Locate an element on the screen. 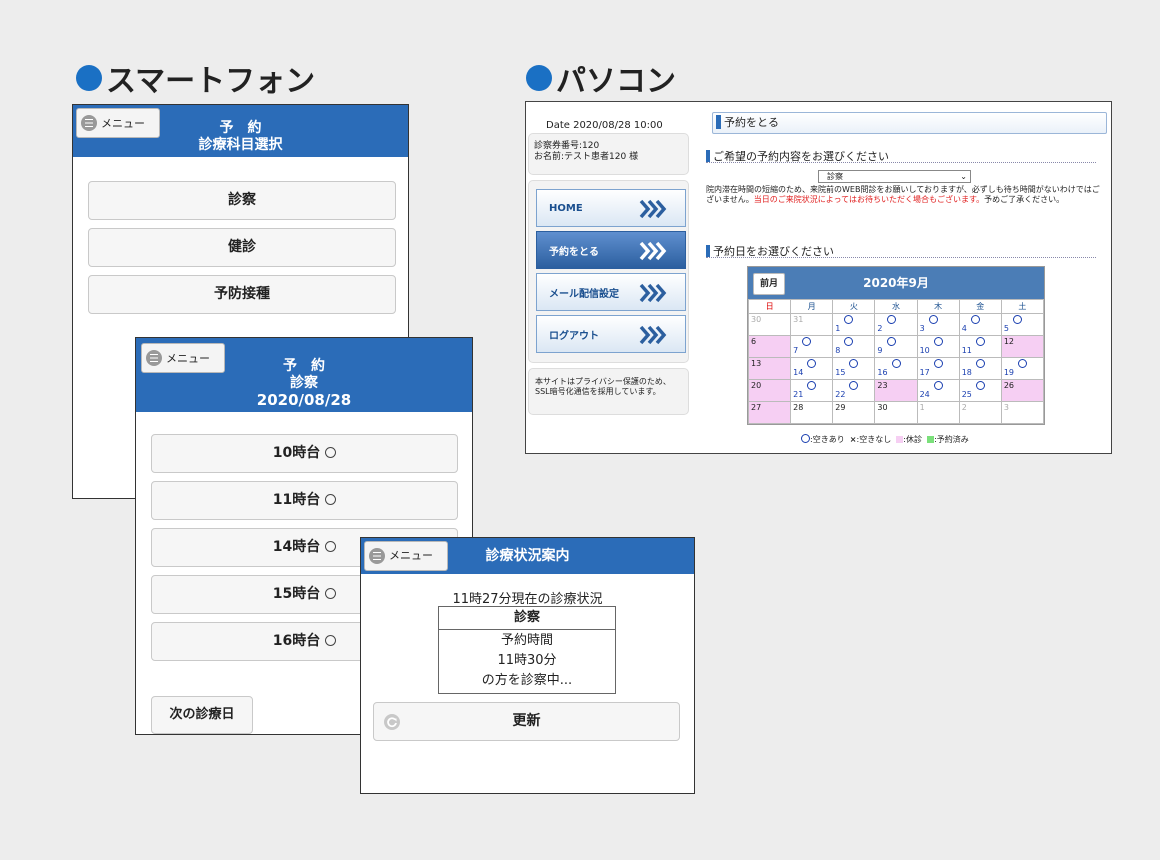  header-bar: メニュー 予 約 診察 2020/08/28 is located at coordinates (304, 375).